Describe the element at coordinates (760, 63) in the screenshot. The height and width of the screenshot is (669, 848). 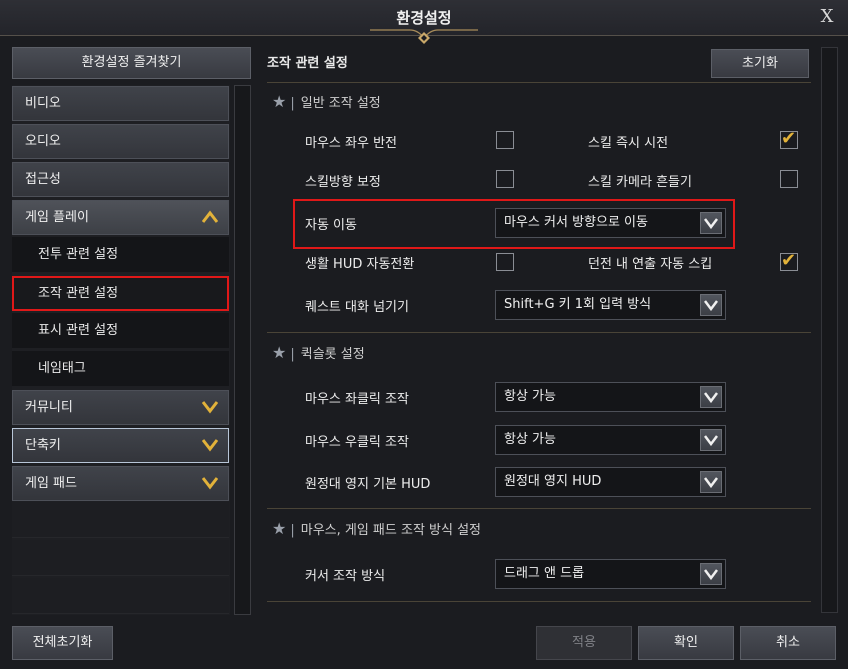
I see `reset-button: 초기화` at that location.